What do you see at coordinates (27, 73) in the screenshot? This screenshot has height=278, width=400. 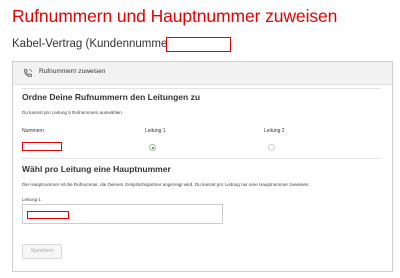 I see `phone-icon` at bounding box center [27, 73].